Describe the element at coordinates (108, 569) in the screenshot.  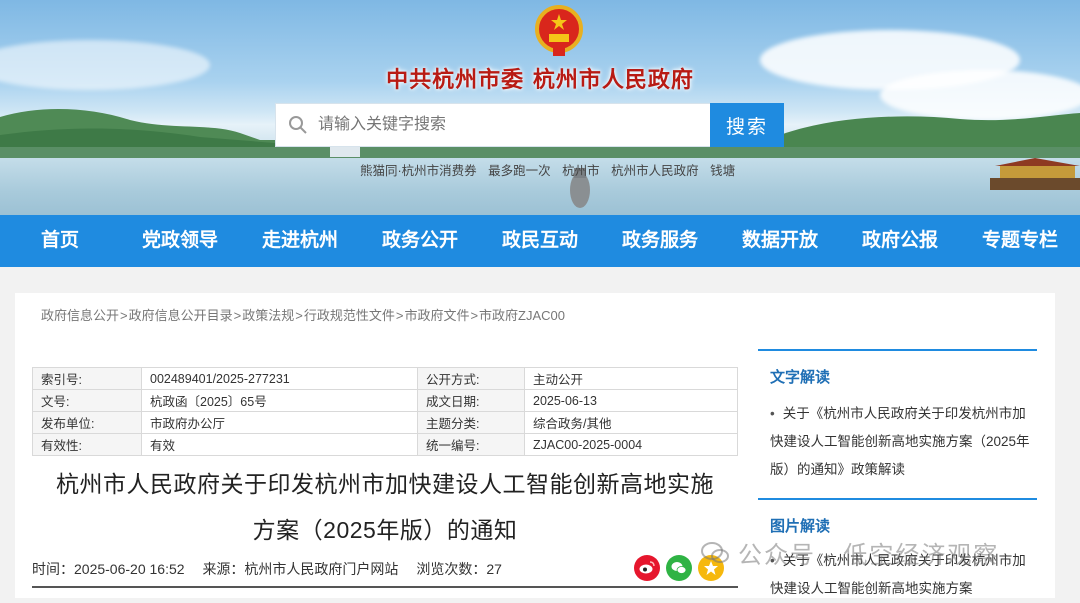
I see `publish-time: 时间：2025-06-20 16:52` at that location.